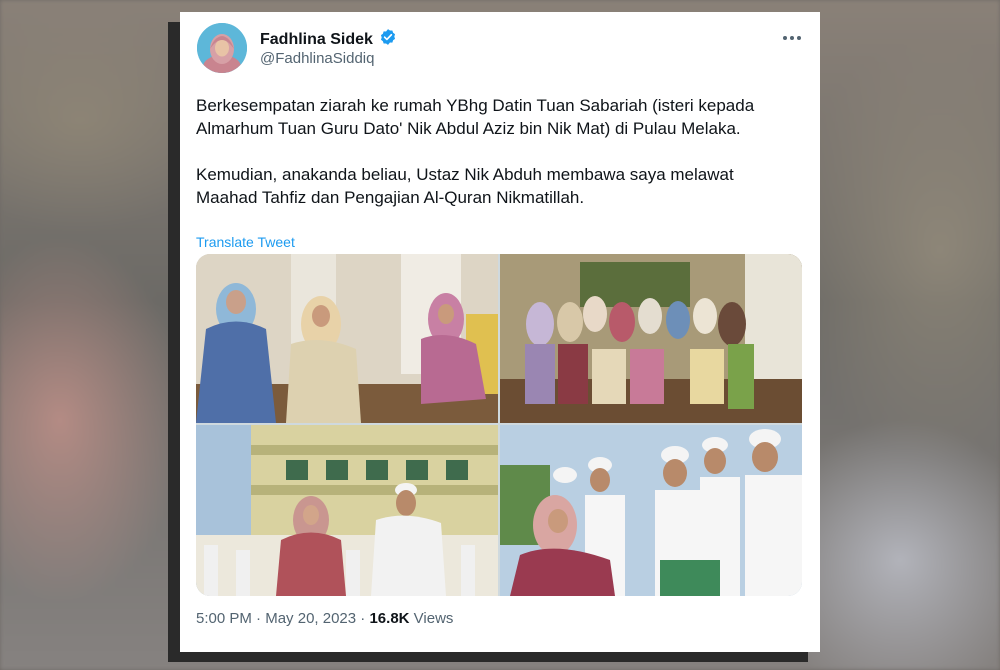 This screenshot has height=670, width=1000. I want to click on views-label: Views, so click(433, 618).